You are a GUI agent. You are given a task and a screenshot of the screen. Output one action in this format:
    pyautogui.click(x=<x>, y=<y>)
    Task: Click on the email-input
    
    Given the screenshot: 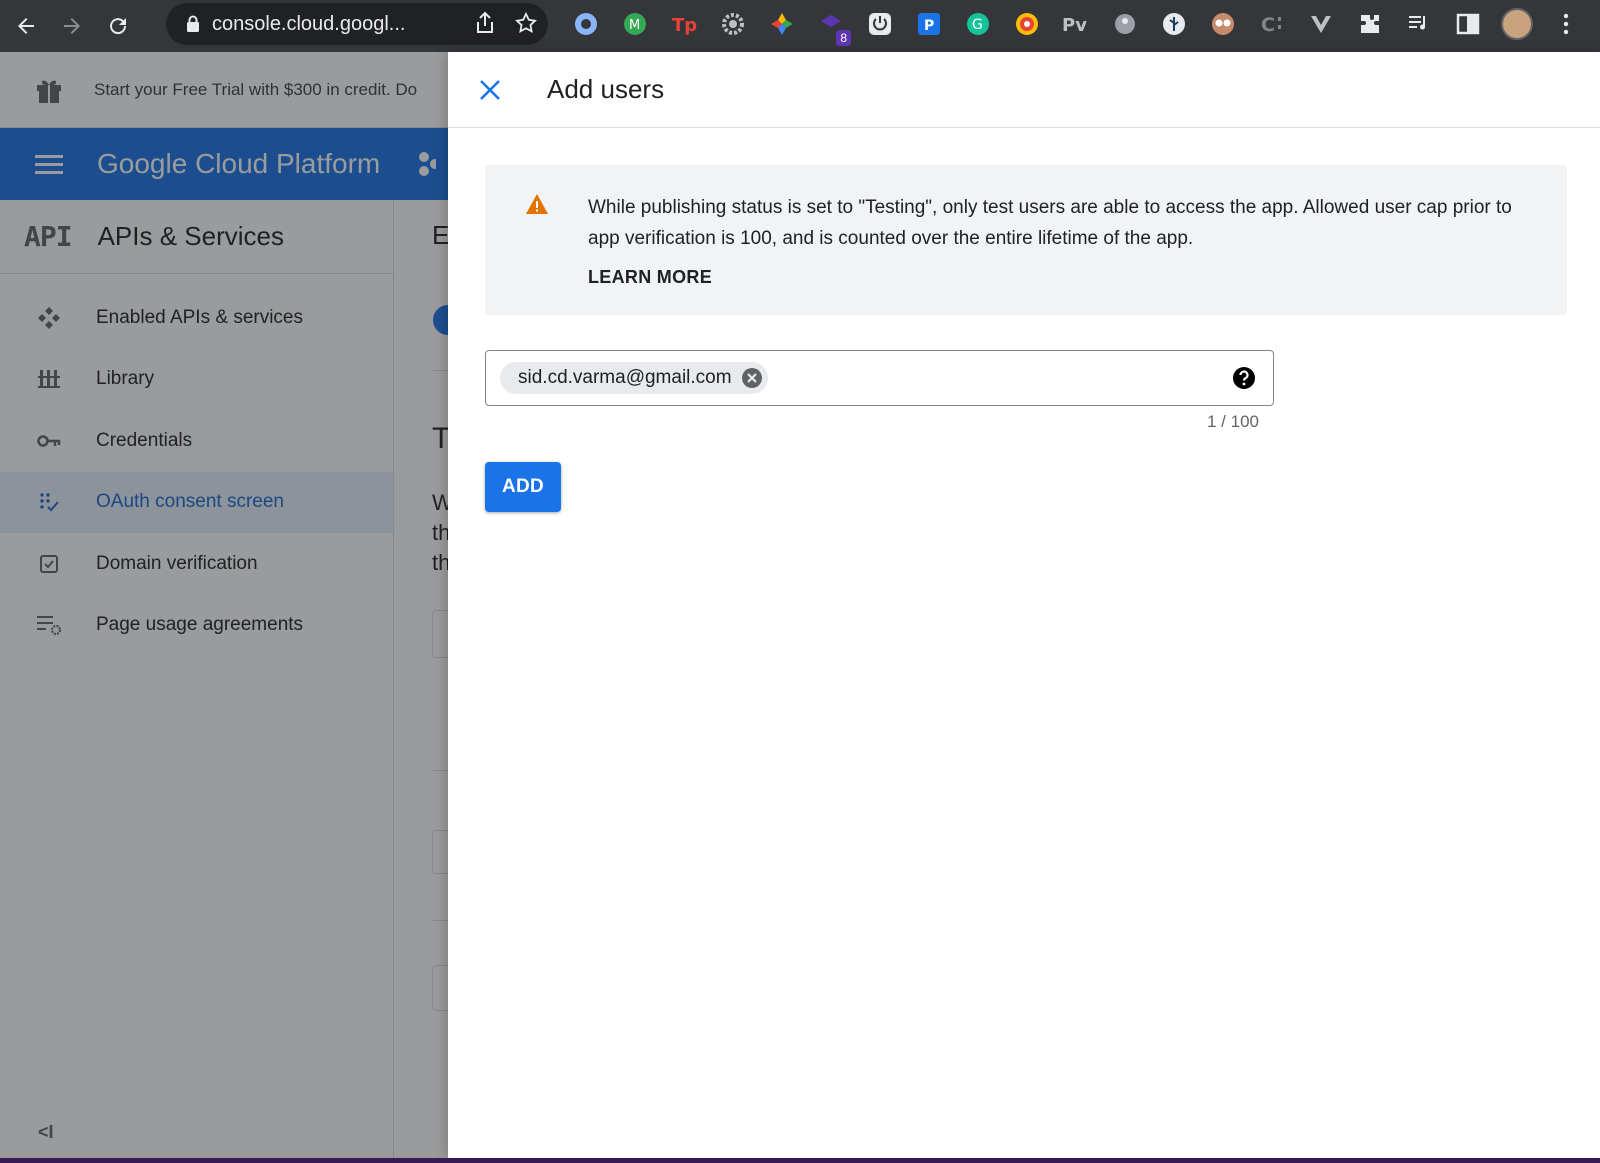 What is the action you would take?
    pyautogui.click(x=1003, y=378)
    